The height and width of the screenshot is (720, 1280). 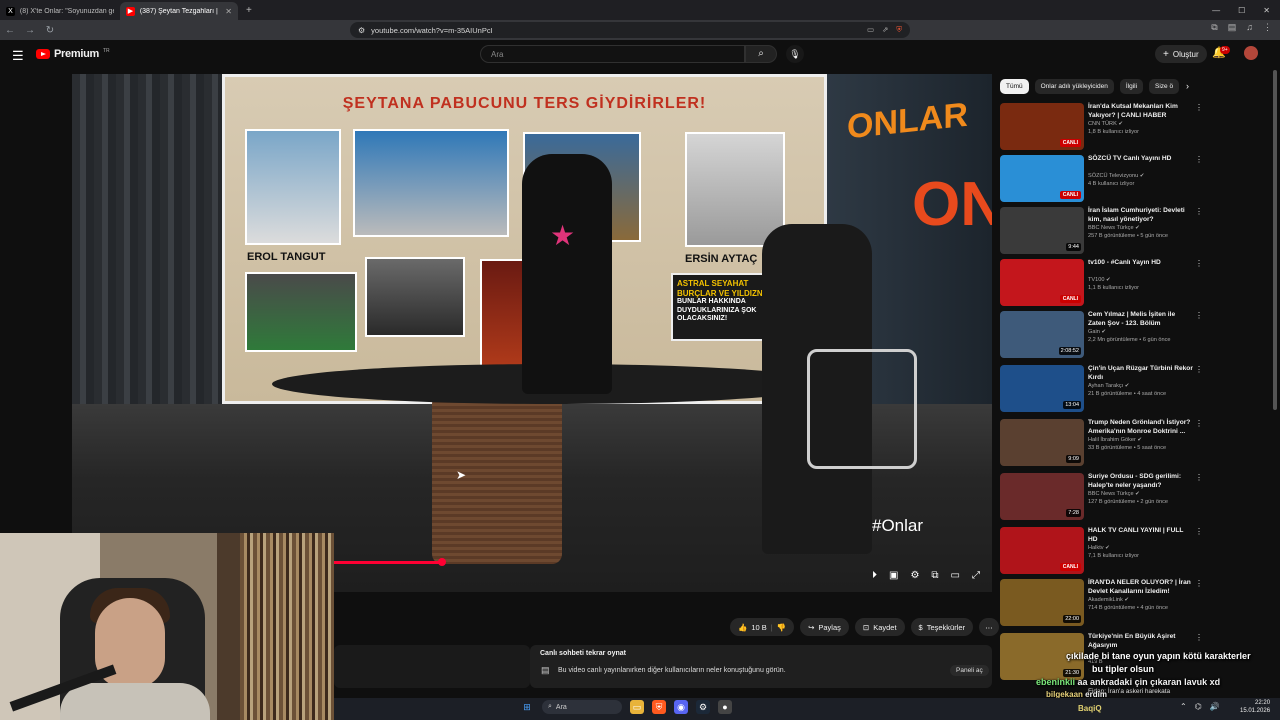 What do you see at coordinates (73, 54) in the screenshot?
I see `youtube-logo: Premium TR` at bounding box center [73, 54].